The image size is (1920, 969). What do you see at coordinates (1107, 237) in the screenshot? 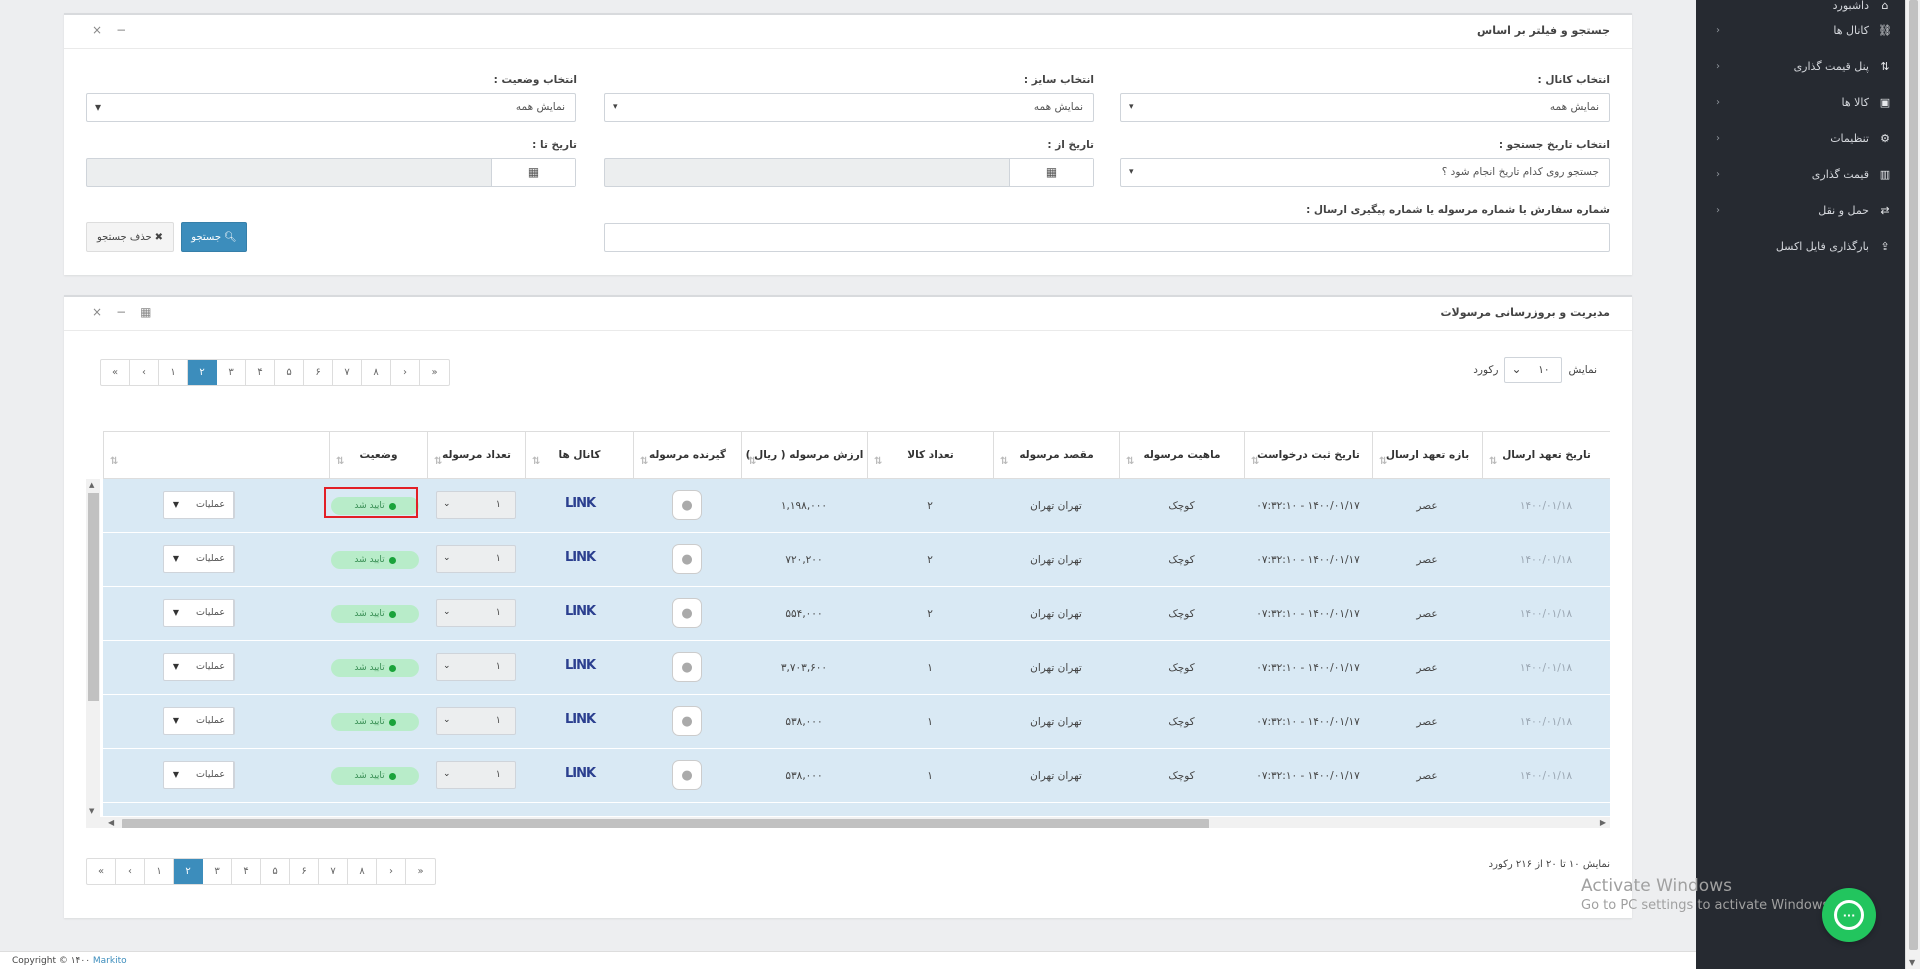
I see `order-search-input` at bounding box center [1107, 237].